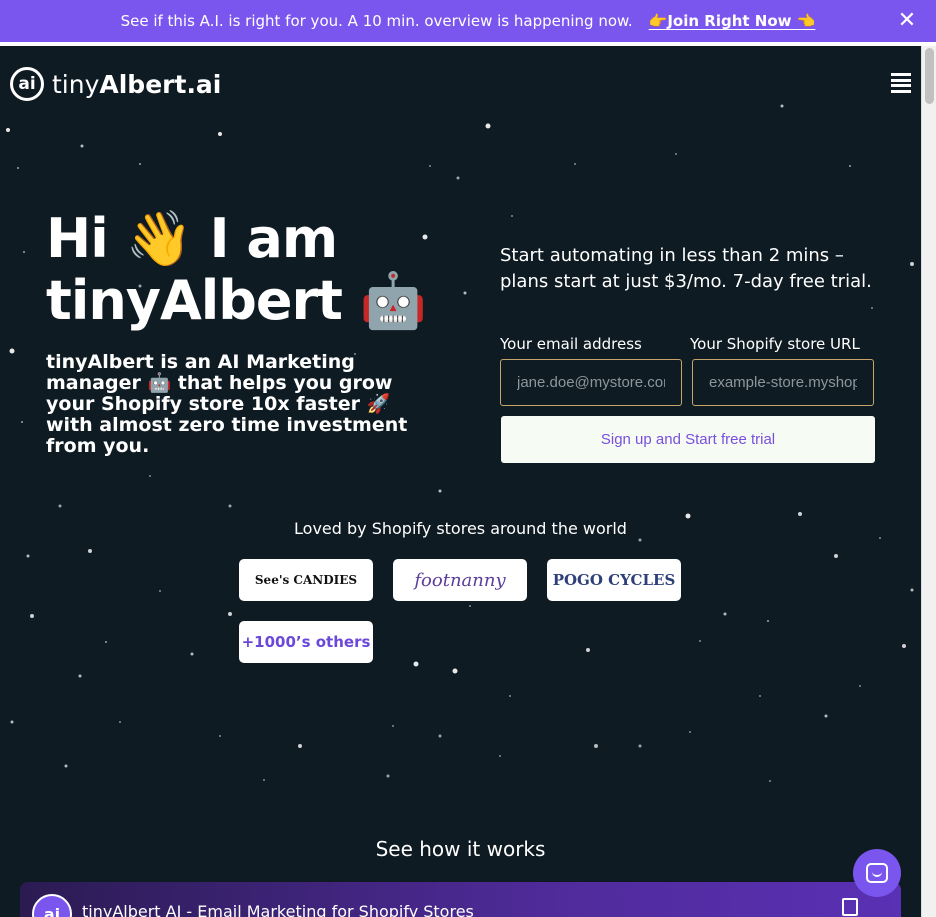 This screenshot has height=917, width=936. Describe the element at coordinates (306, 580) in the screenshot. I see `brand-logo-sees-candies: See's CANDIES` at that location.